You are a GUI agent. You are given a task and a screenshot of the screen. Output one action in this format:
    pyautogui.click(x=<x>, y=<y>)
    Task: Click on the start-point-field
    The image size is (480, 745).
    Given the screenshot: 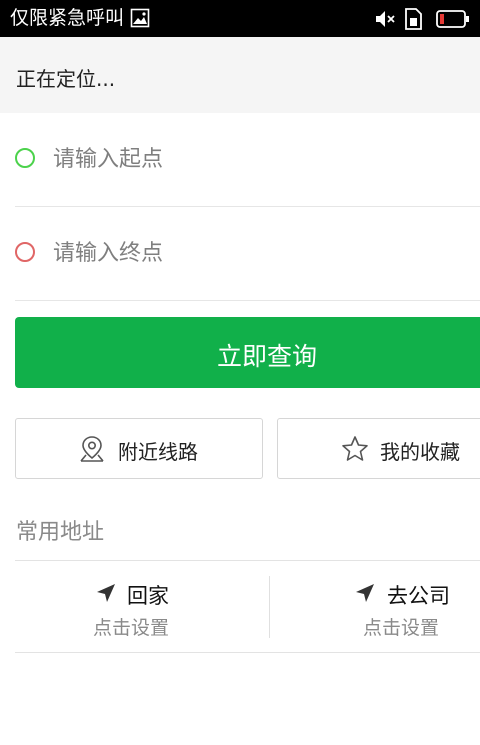 What is the action you would take?
    pyautogui.click(x=247, y=160)
    